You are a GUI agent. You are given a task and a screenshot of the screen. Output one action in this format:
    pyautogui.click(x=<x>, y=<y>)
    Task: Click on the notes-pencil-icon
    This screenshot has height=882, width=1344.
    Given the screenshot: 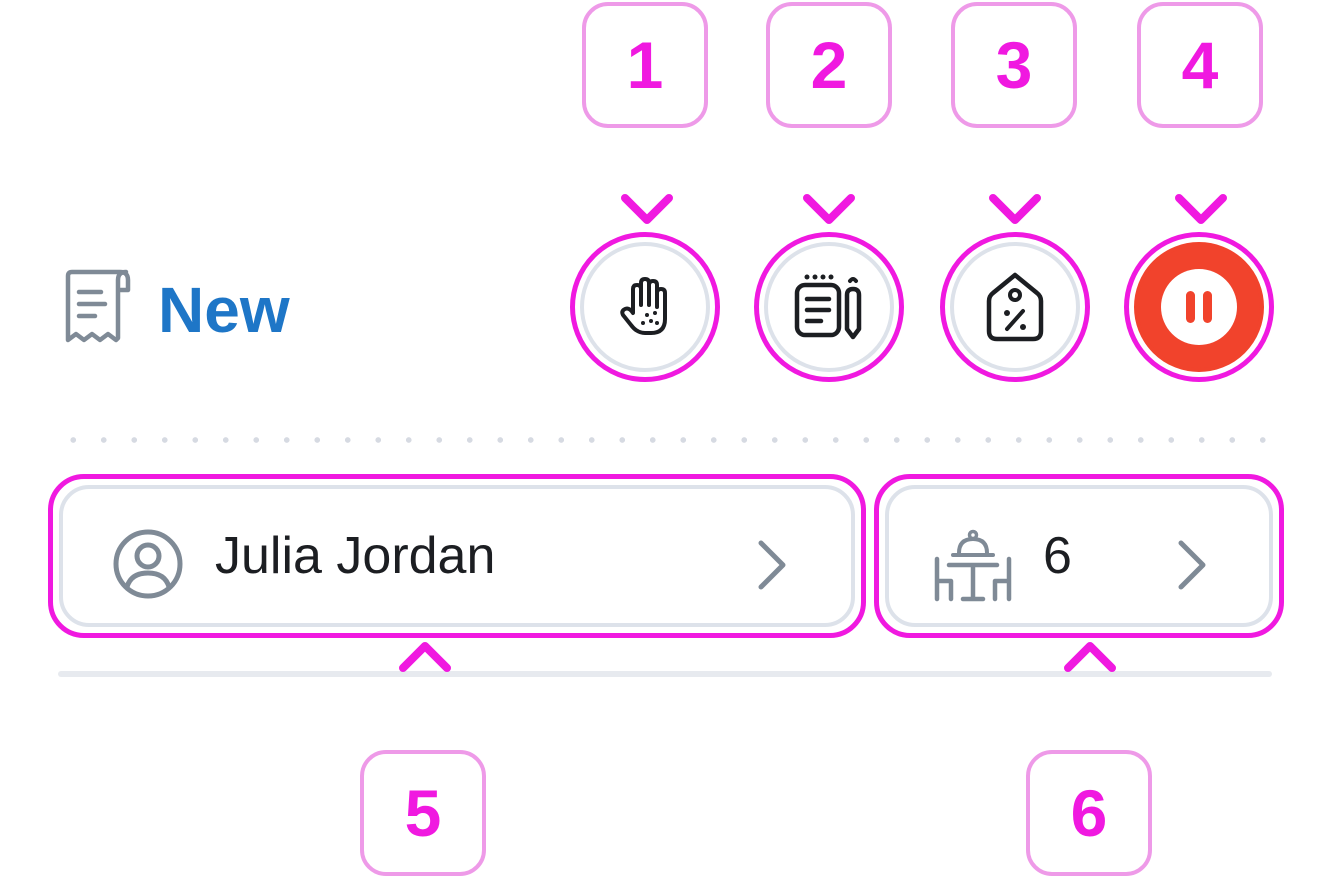 What is the action you would take?
    pyautogui.click(x=828, y=307)
    